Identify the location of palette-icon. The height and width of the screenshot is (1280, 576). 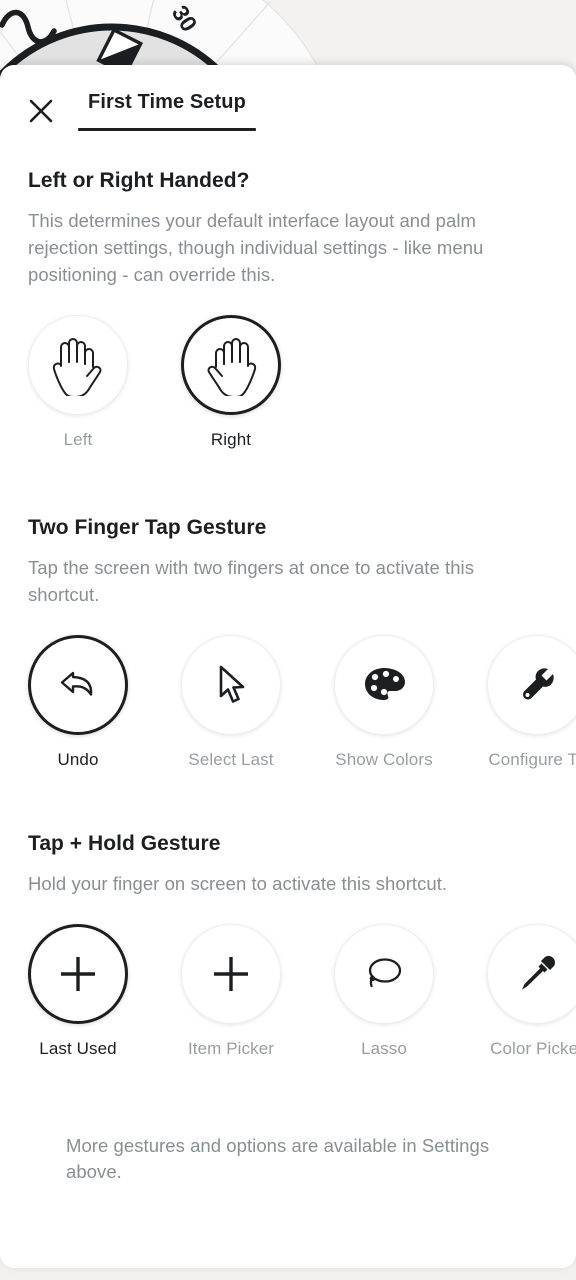
(385, 684).